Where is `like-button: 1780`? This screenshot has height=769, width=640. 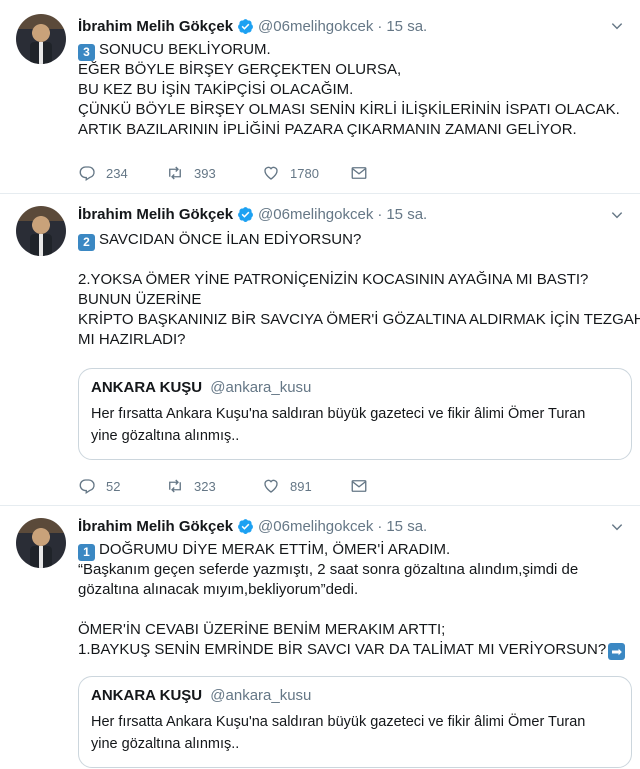
like-button: 1780 is located at coordinates (306, 173).